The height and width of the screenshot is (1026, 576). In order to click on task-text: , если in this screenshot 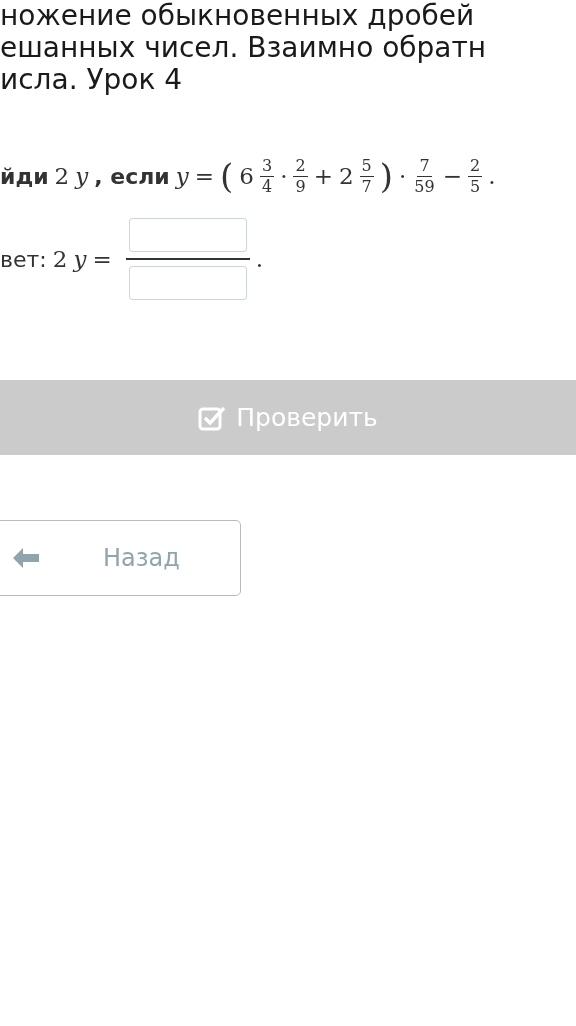, I will do `click(132, 176)`.